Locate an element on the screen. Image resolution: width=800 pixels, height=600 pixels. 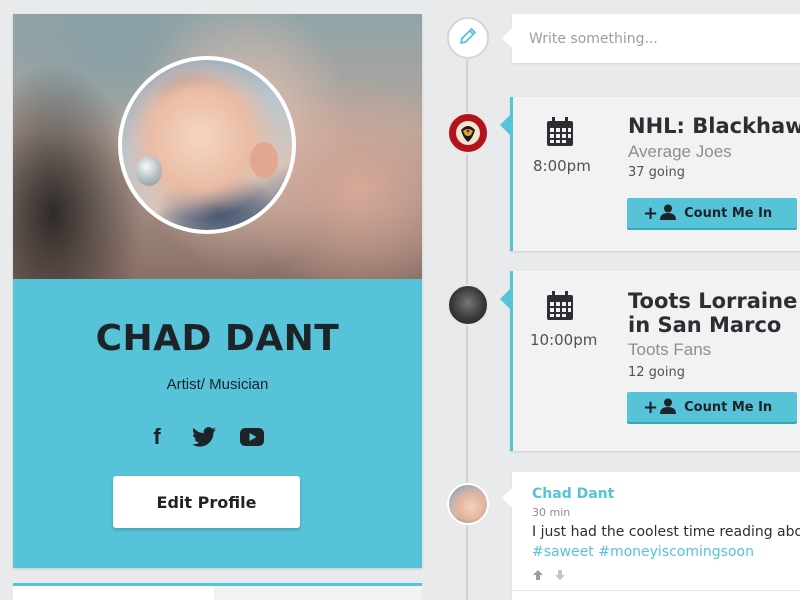
compose-node is located at coordinates (468, 38).